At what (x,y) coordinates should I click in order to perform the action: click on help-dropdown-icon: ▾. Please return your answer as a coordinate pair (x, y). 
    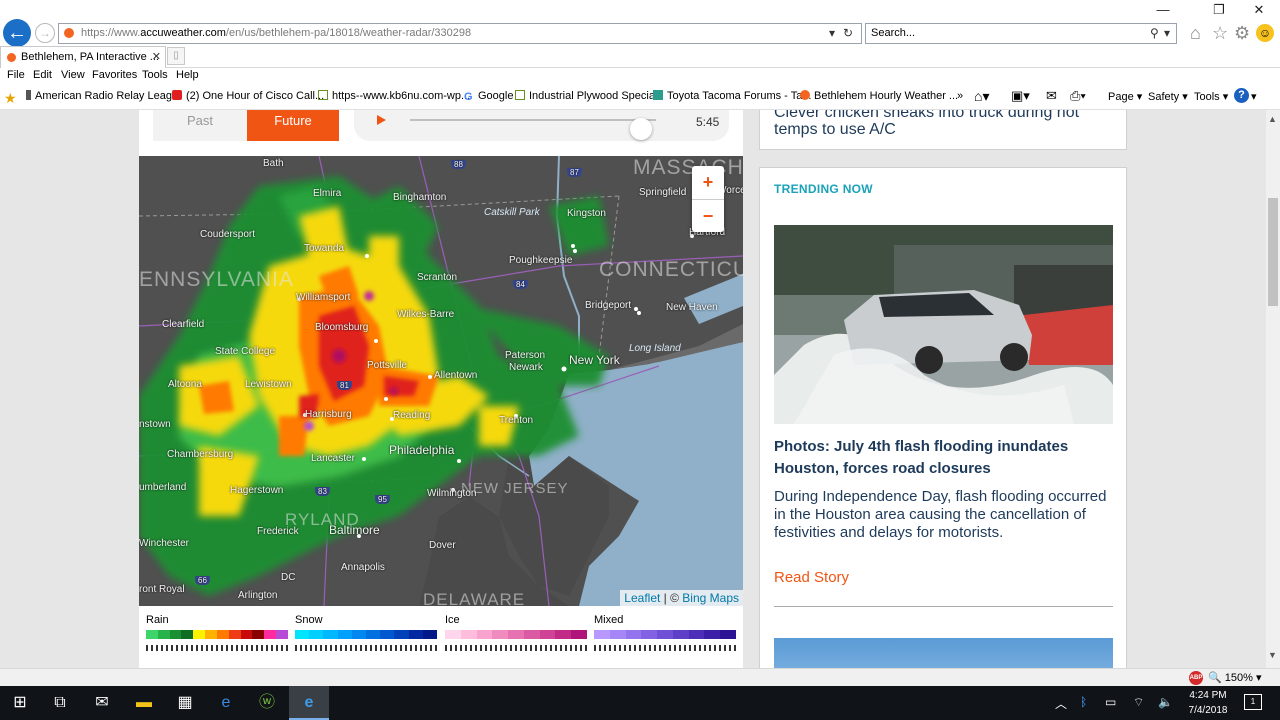
    Looking at the image, I should click on (1254, 96).